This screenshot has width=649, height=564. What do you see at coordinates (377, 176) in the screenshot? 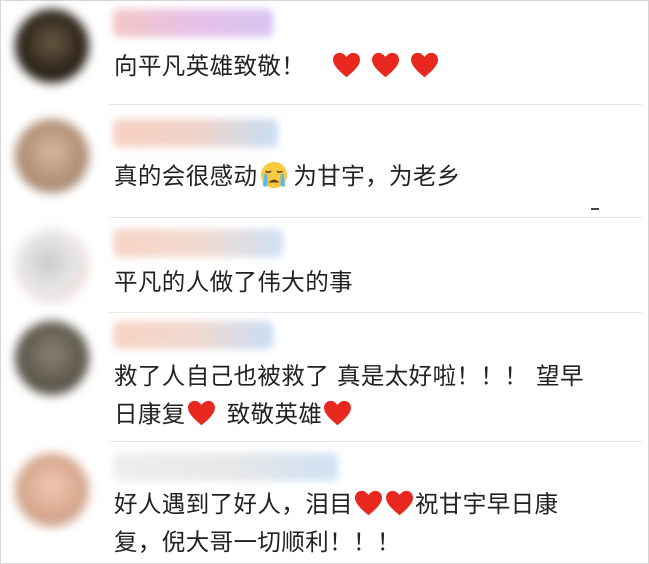
I see `comment-text-part: 为甘宇，为老乡` at bounding box center [377, 176].